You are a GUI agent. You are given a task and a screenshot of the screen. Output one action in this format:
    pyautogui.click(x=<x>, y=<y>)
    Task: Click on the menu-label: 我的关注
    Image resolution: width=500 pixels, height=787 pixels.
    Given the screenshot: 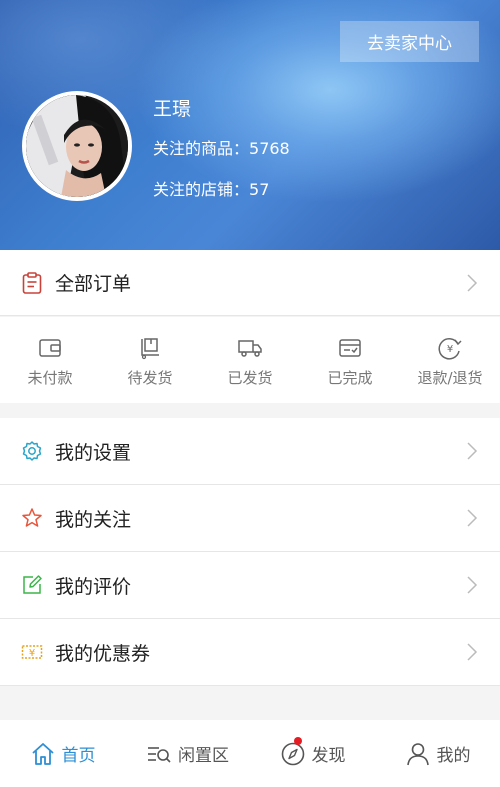 What is the action you would take?
    pyautogui.click(x=93, y=519)
    